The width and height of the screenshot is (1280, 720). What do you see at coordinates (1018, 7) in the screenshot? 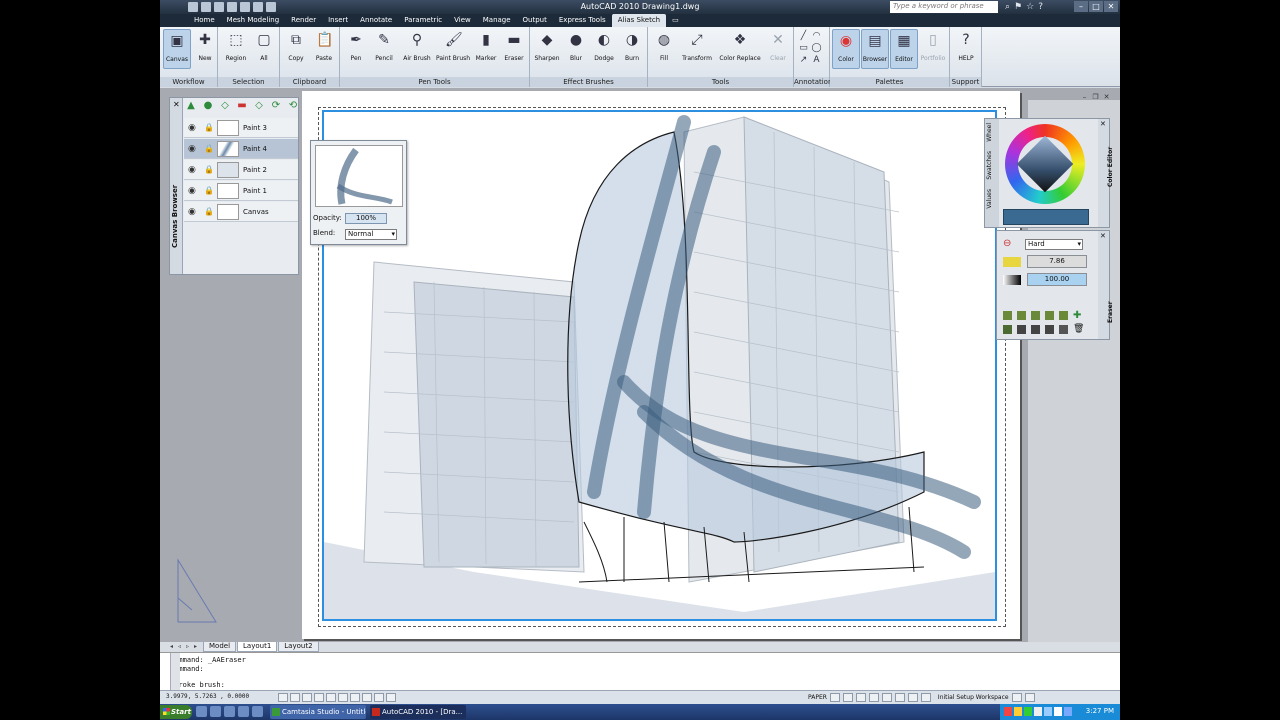
I see `communication-center-icon: ⚑` at bounding box center [1018, 7].